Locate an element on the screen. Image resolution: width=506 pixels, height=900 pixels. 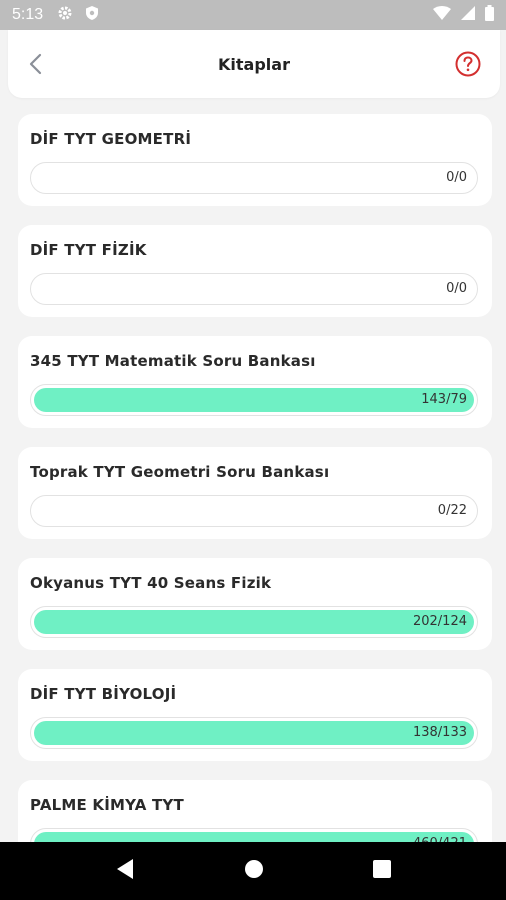
progress-bar: 460/421 is located at coordinates (254, 835).